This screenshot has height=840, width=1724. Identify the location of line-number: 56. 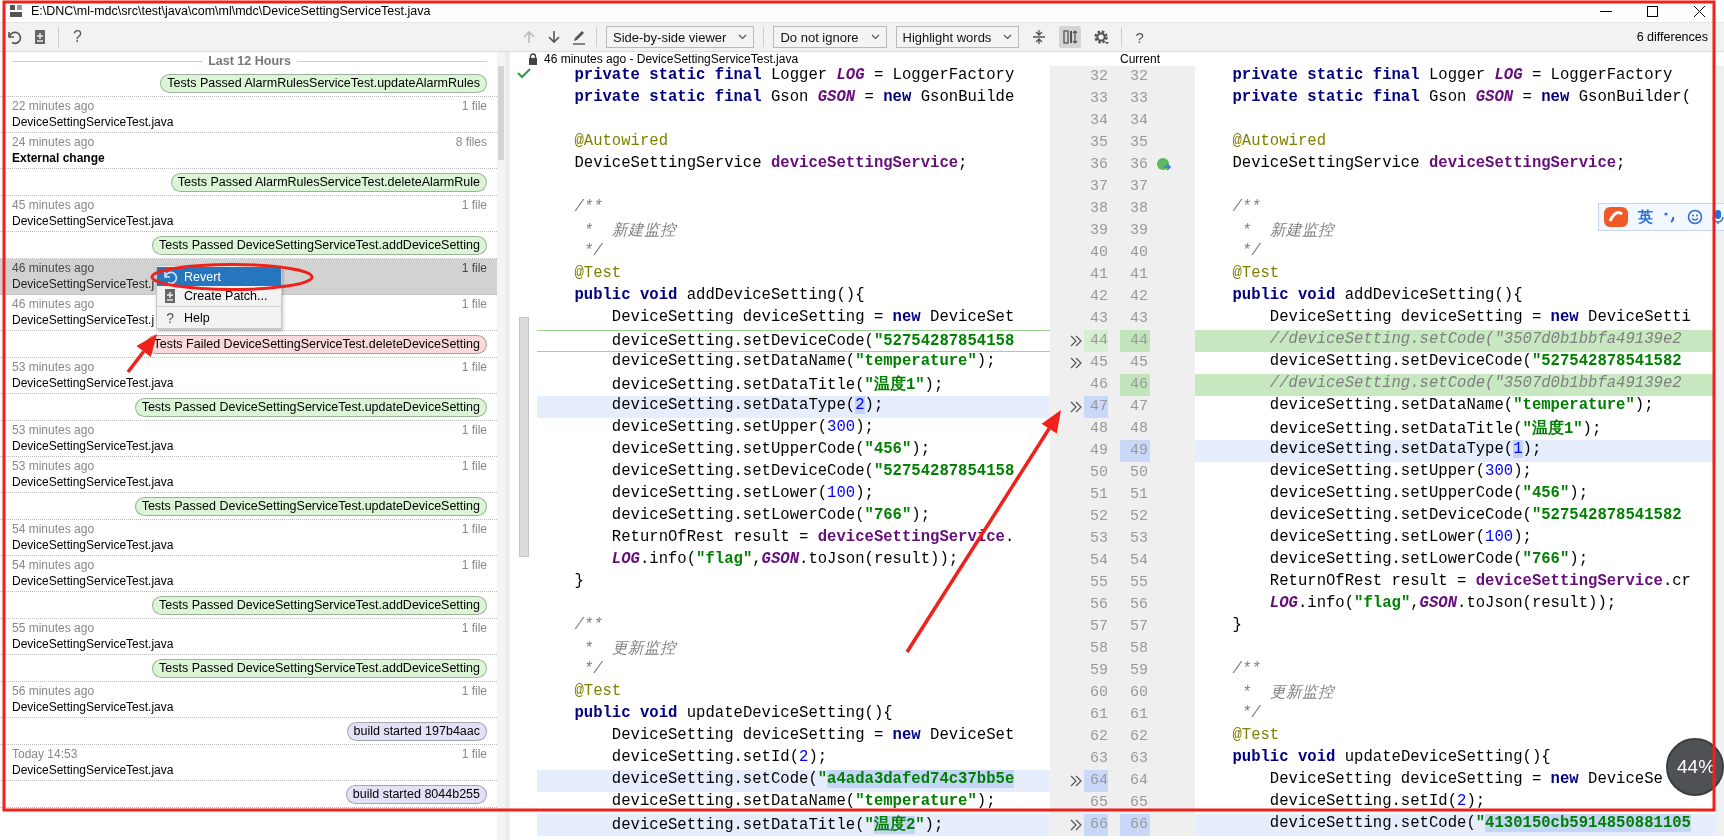
(1139, 605).